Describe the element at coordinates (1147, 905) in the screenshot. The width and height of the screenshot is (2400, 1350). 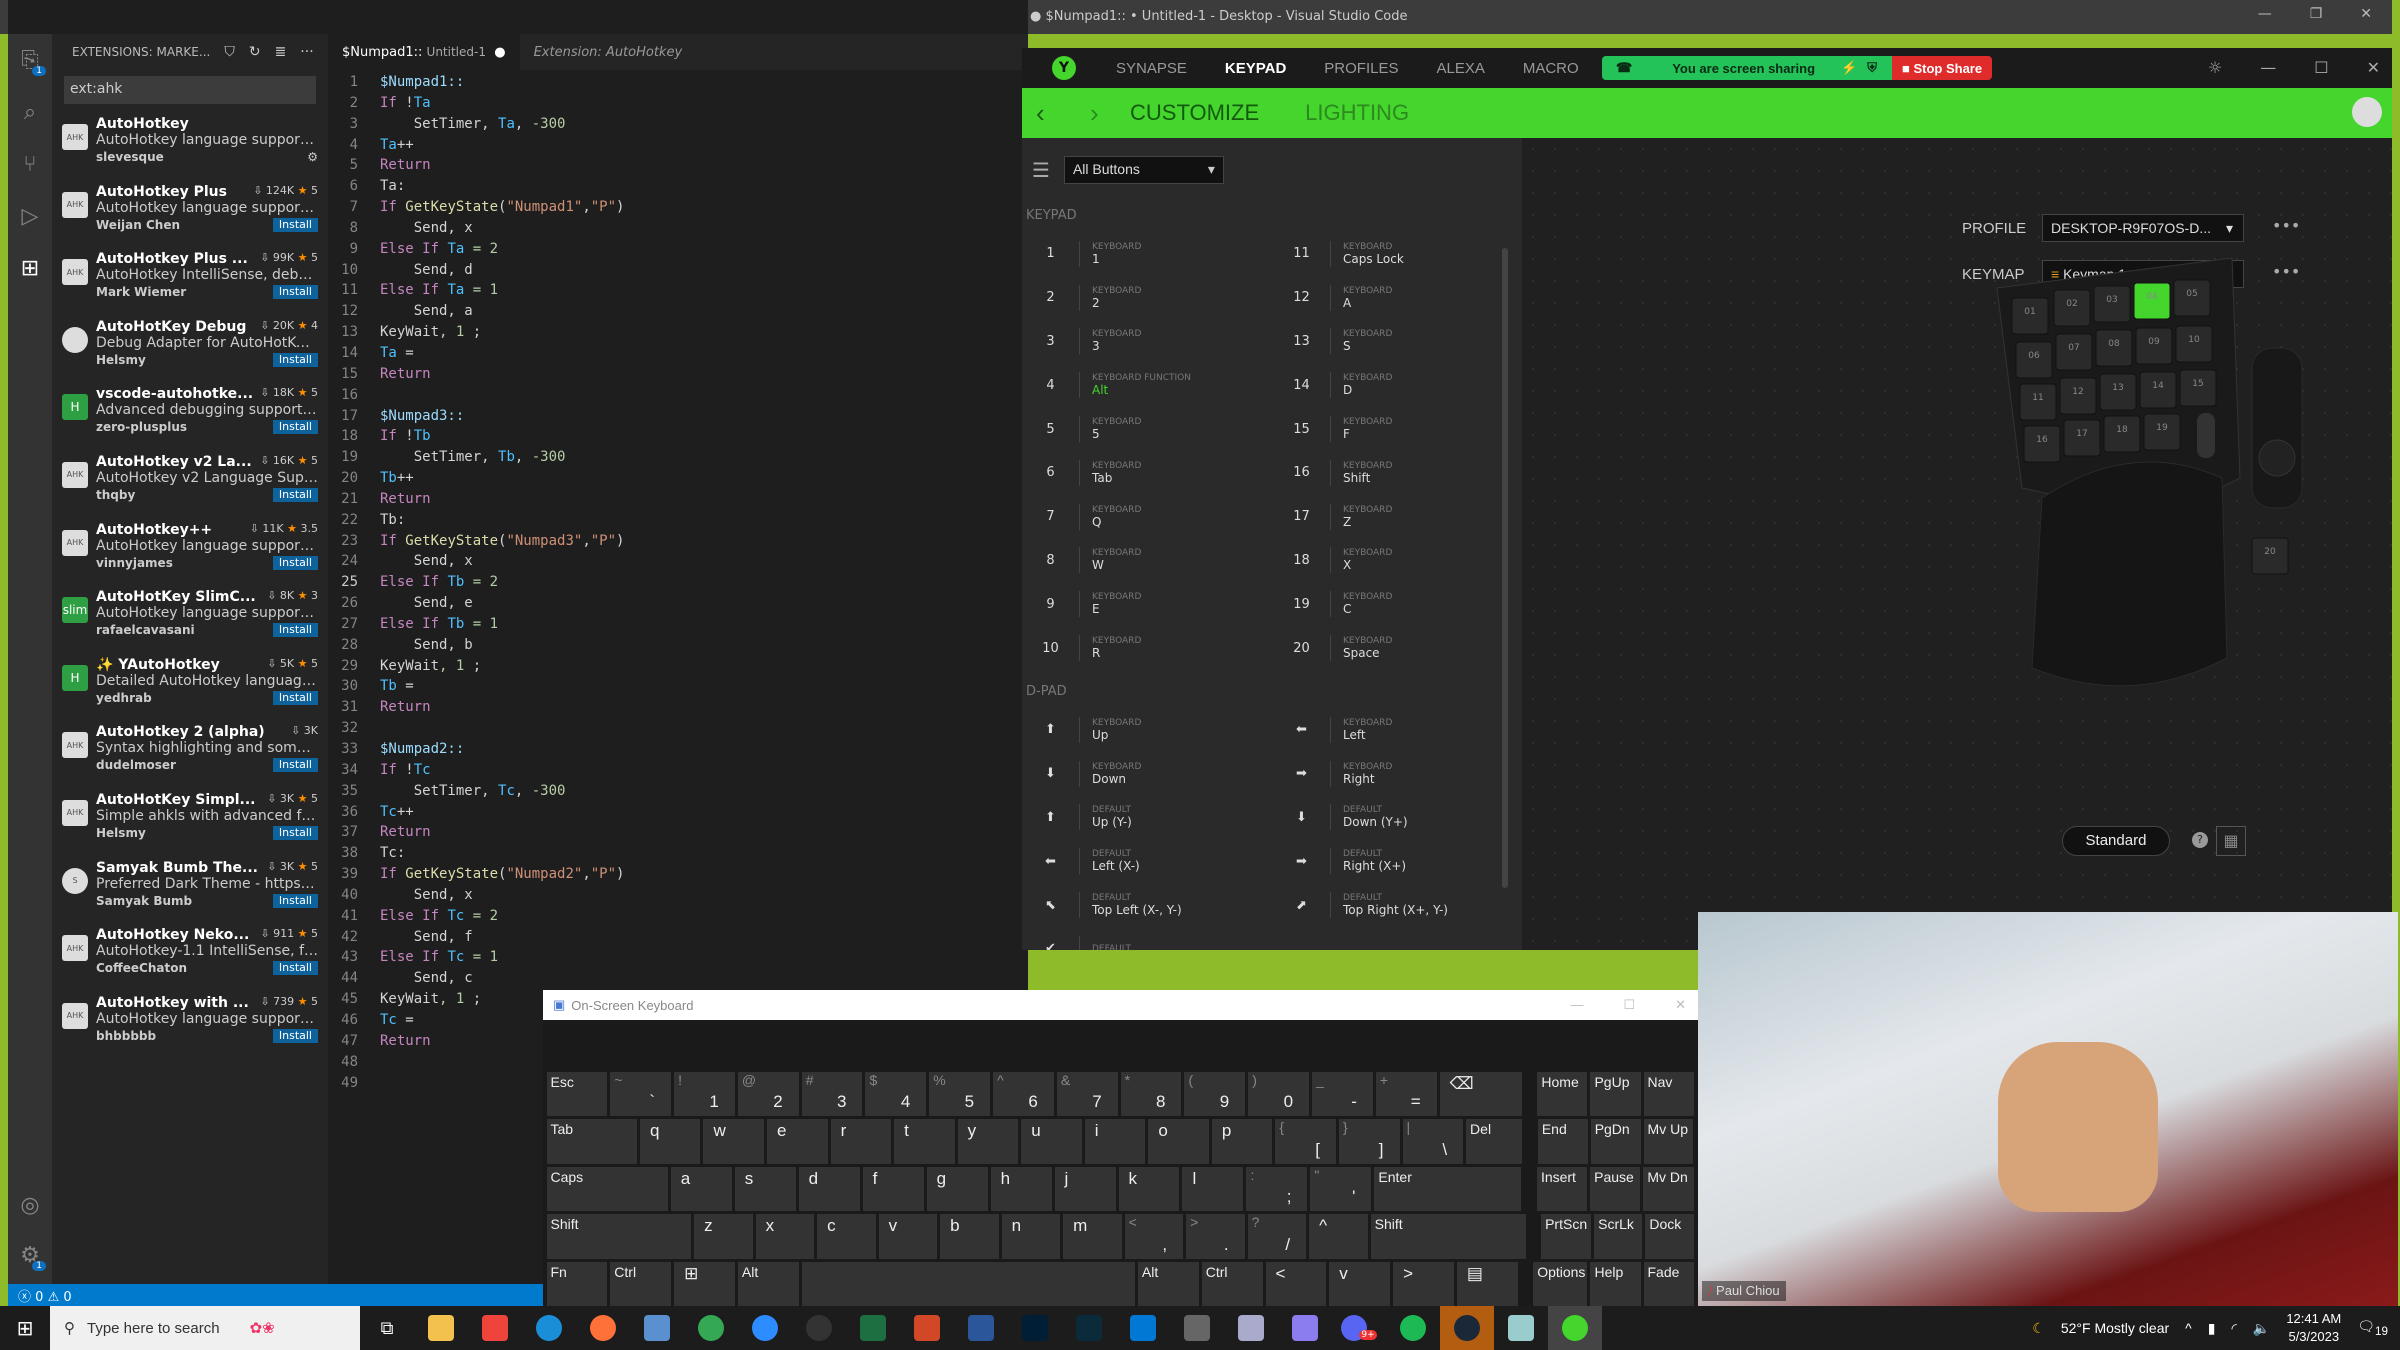
I see `key-assignment: ⬉ DEFAULT Top Left (X-, Y-)` at that location.